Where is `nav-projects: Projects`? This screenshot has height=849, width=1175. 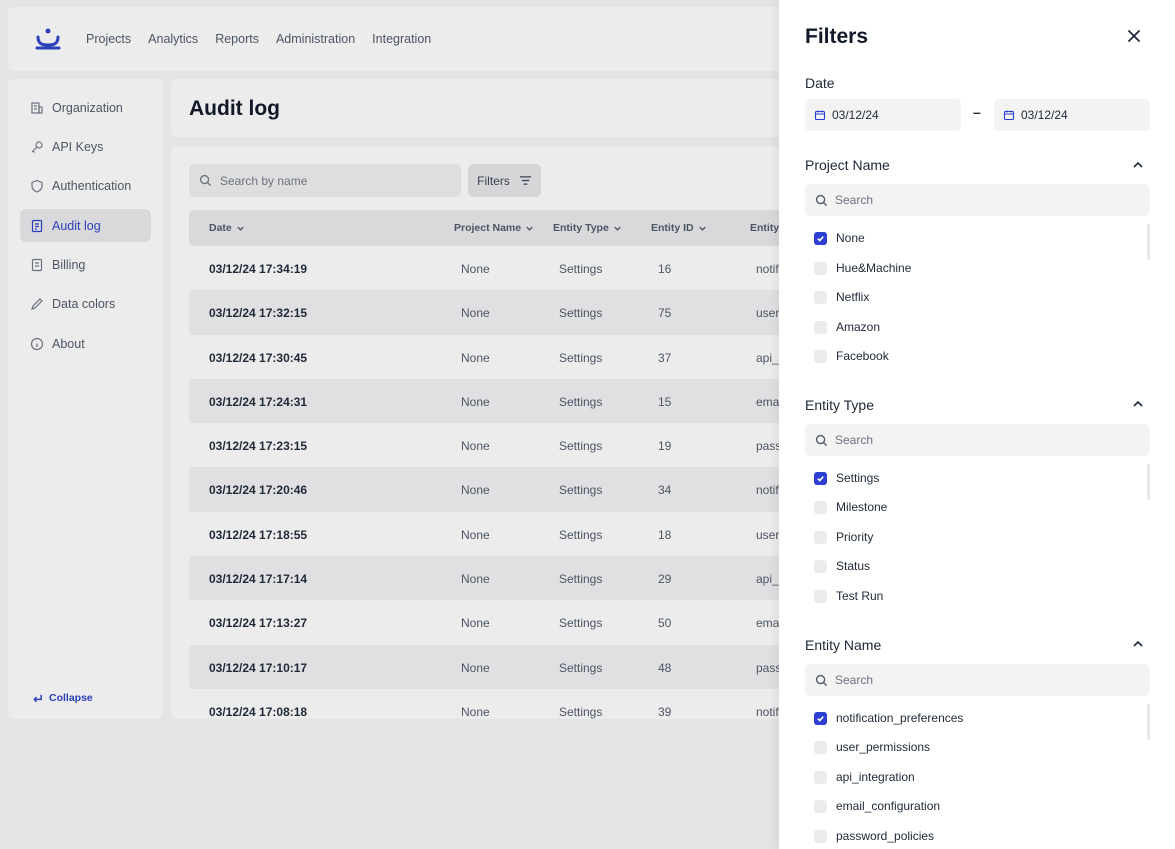
nav-projects: Projects is located at coordinates (108, 39).